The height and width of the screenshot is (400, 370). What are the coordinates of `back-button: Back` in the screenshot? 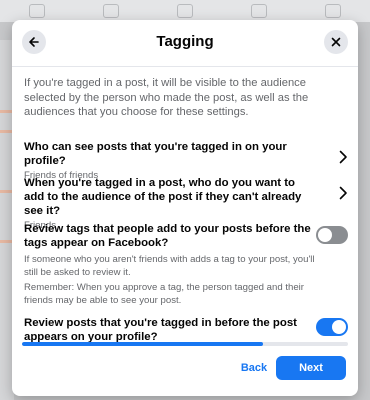 It's located at (254, 368).